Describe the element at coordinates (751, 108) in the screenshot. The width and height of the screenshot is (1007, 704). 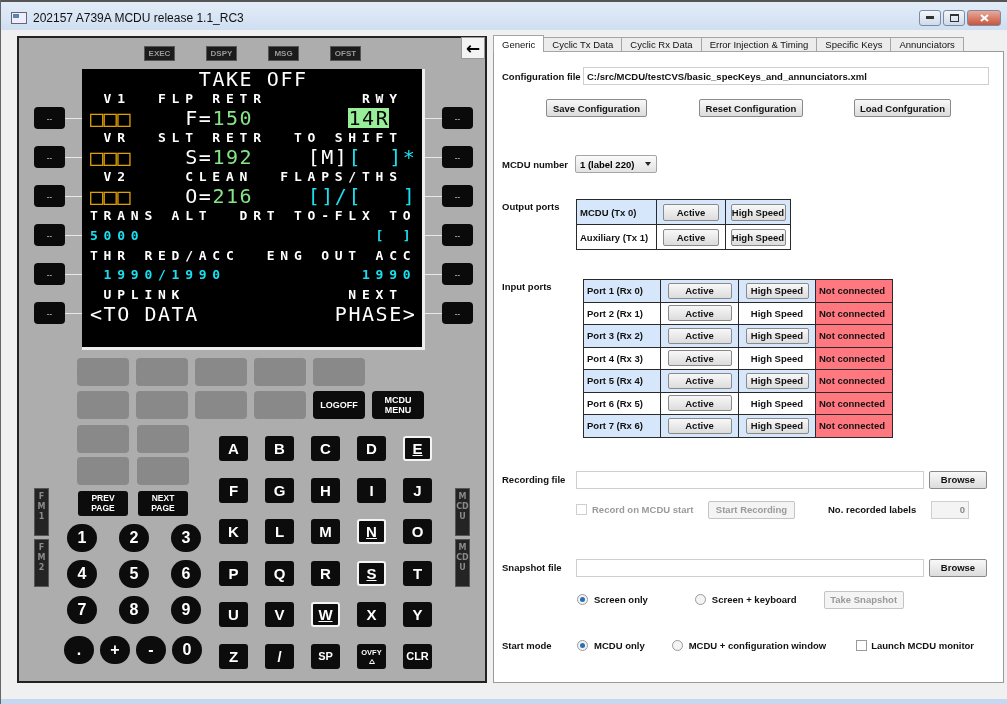
I see `config-button: Reset Configuration` at that location.